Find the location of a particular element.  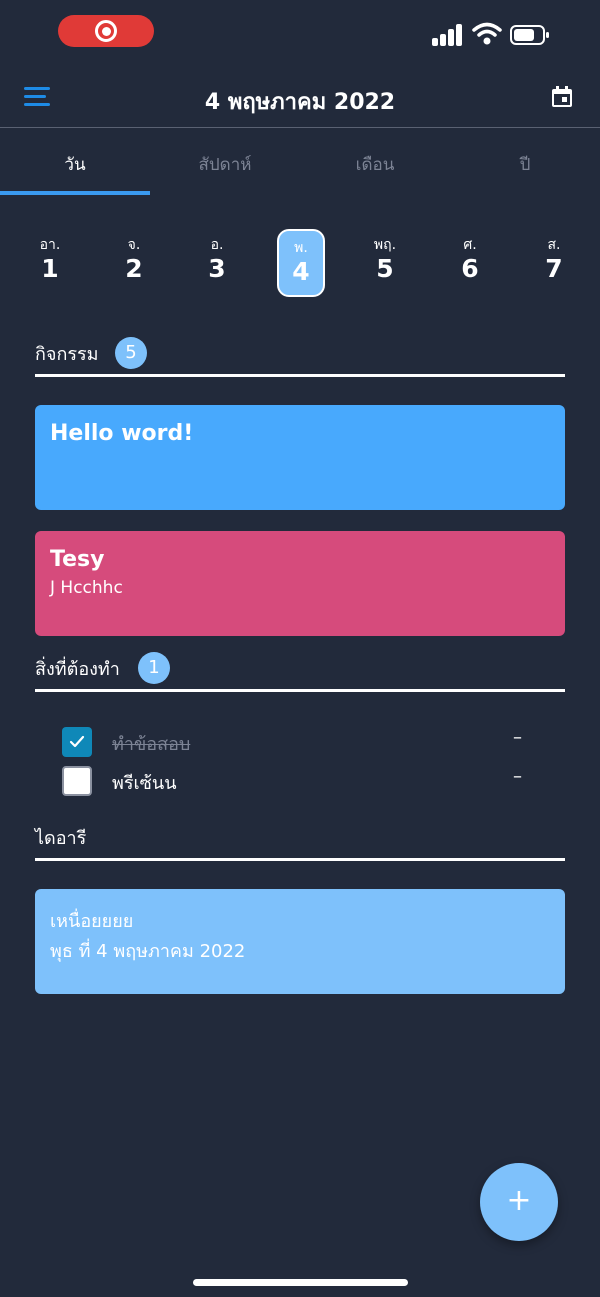

todos-header: สิ่งที่ต้องทำ 1 is located at coordinates (300, 672).